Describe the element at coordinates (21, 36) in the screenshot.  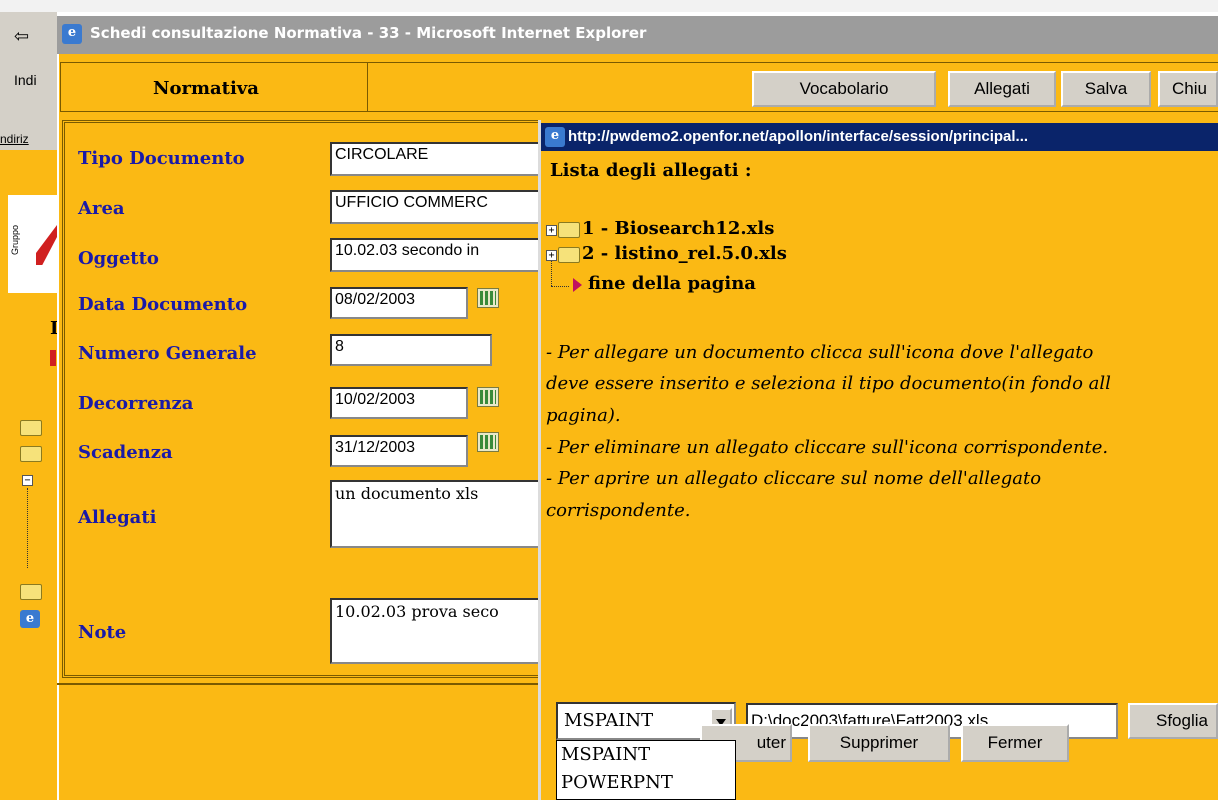
I see `back-arrow-icon: ⇦` at that location.